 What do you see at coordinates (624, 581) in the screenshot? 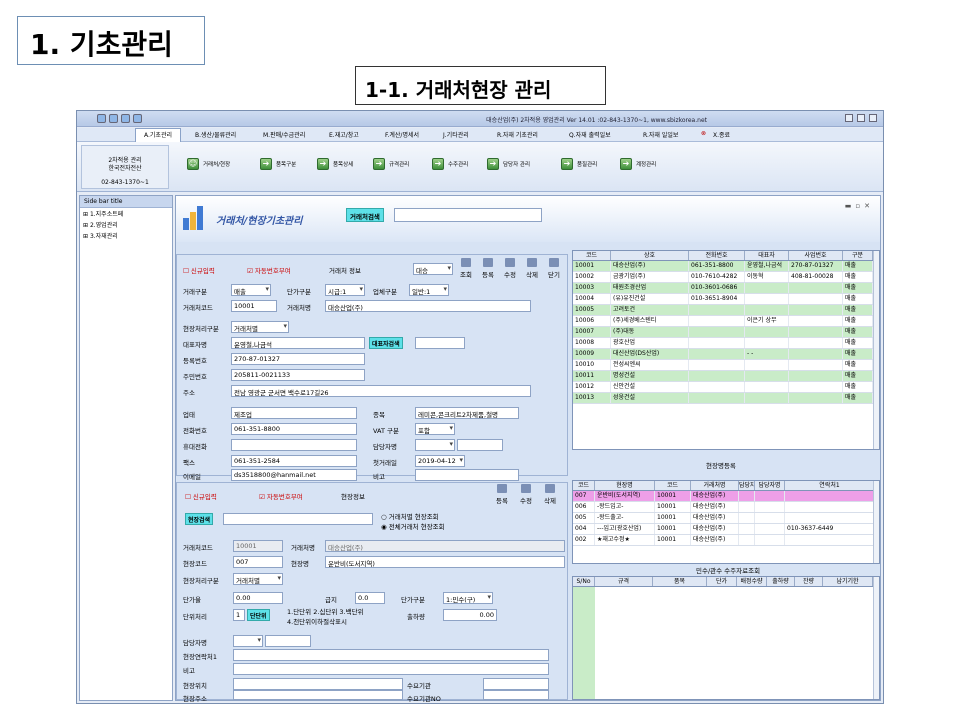
I see `column-header: 규격` at bounding box center [624, 581].